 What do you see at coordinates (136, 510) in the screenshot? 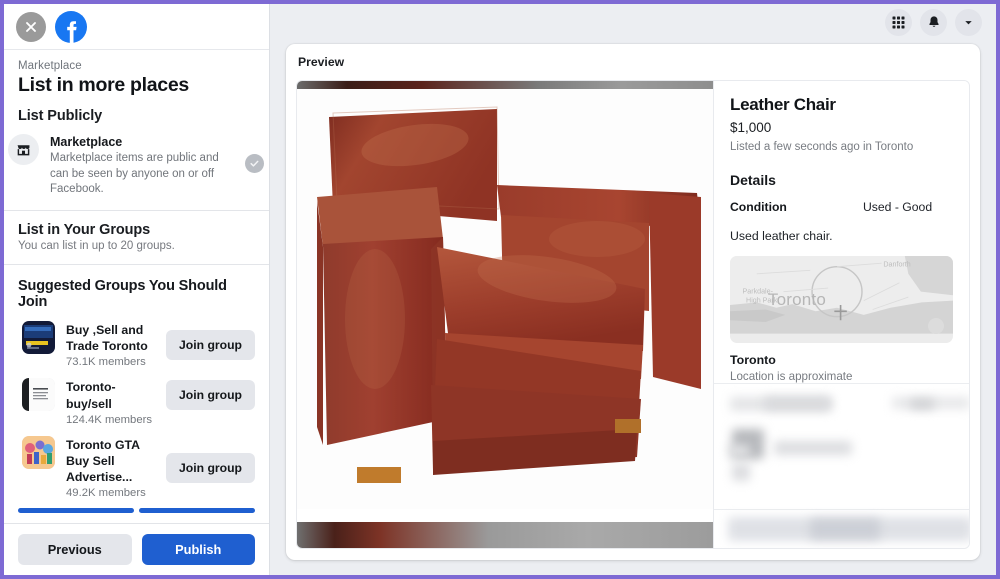
I see `step-progress` at bounding box center [136, 510].